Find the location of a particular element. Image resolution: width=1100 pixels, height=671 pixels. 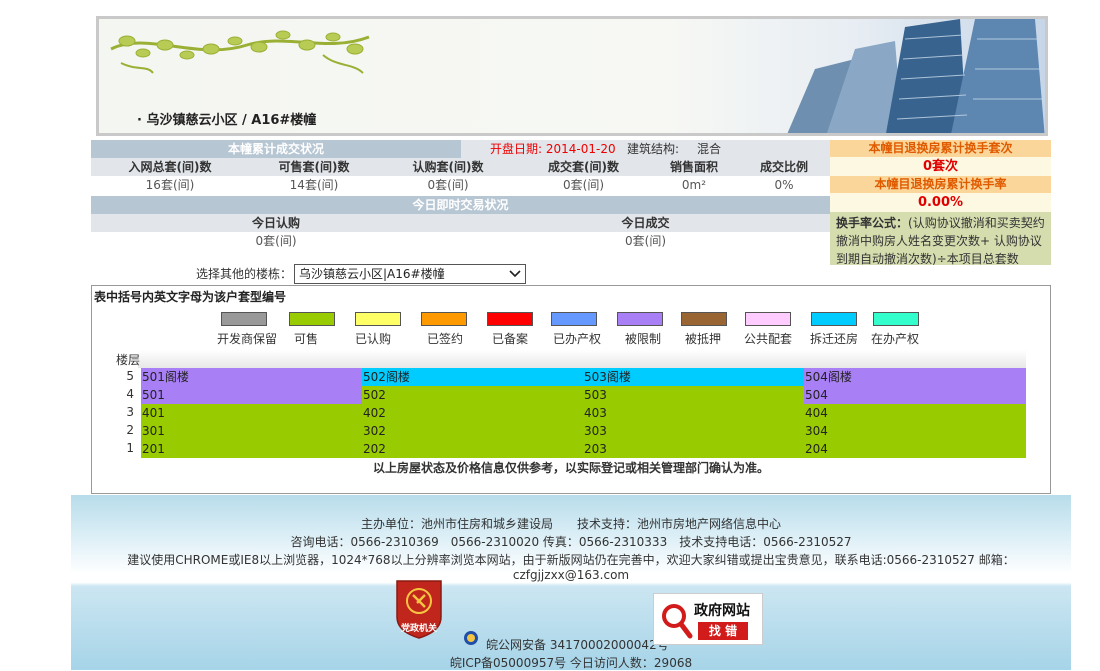

unit-cell: 403 is located at coordinates (693, 413).